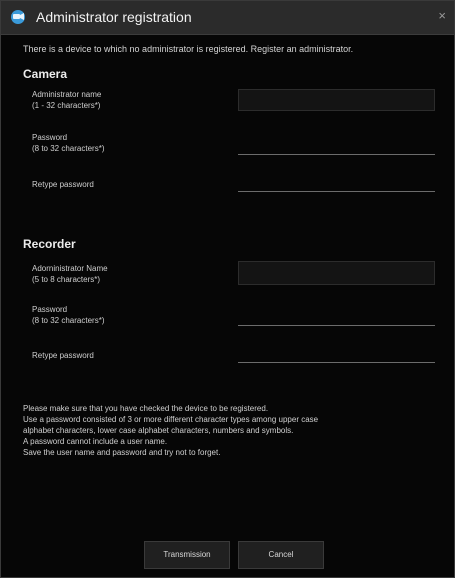 This screenshot has height=578, width=455. Describe the element at coordinates (63, 184) in the screenshot. I see `camera-retype-password-label: Retype password` at that location.